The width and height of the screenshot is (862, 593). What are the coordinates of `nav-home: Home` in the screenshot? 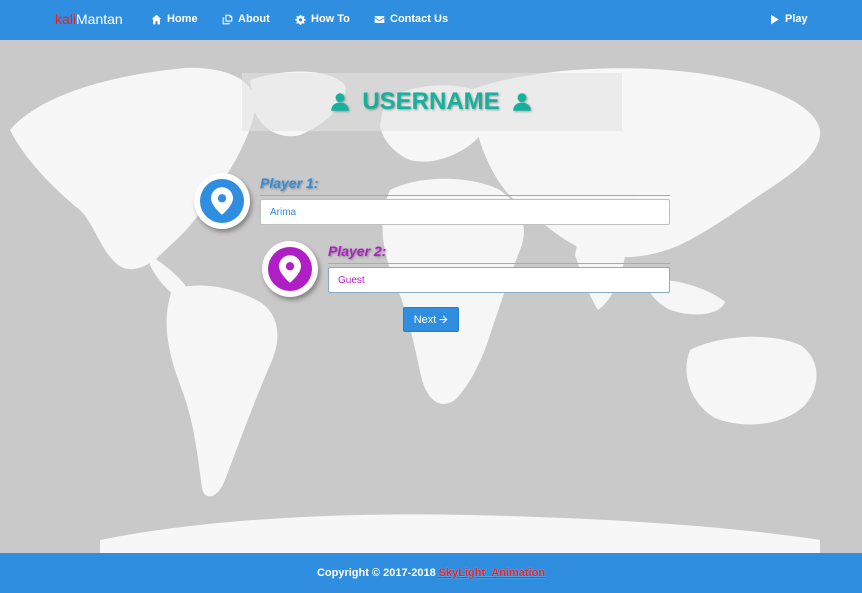 It's located at (174, 19).